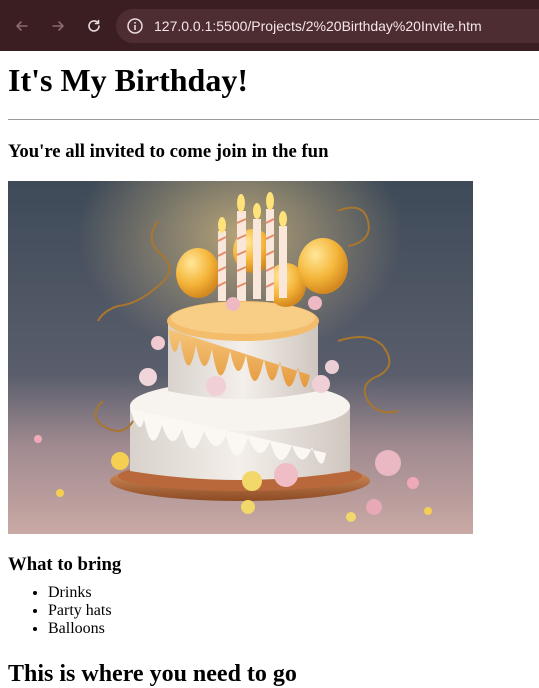  I want to click on where-heading: This is where you need to go, so click(152, 674).